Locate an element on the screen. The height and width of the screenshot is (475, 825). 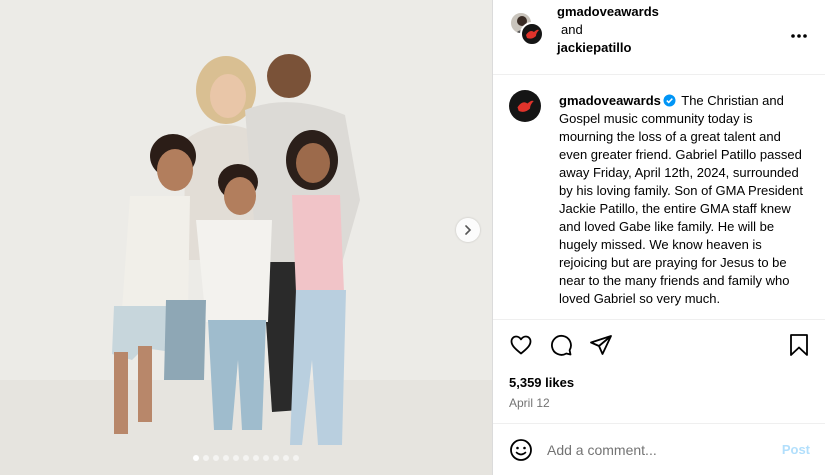
header-username: jackiepatillo is located at coordinates (608, 48).